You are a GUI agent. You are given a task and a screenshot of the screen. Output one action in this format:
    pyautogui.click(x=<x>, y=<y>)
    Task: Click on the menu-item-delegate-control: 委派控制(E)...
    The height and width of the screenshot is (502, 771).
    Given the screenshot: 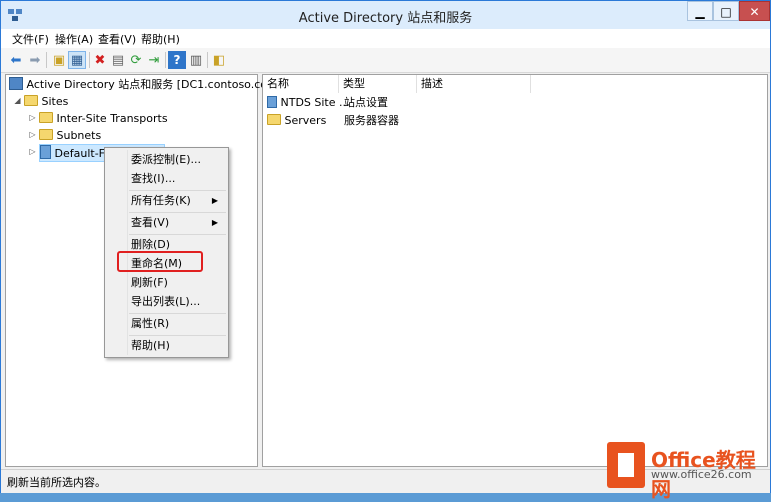 What is the action you would take?
    pyautogui.click(x=177, y=160)
    